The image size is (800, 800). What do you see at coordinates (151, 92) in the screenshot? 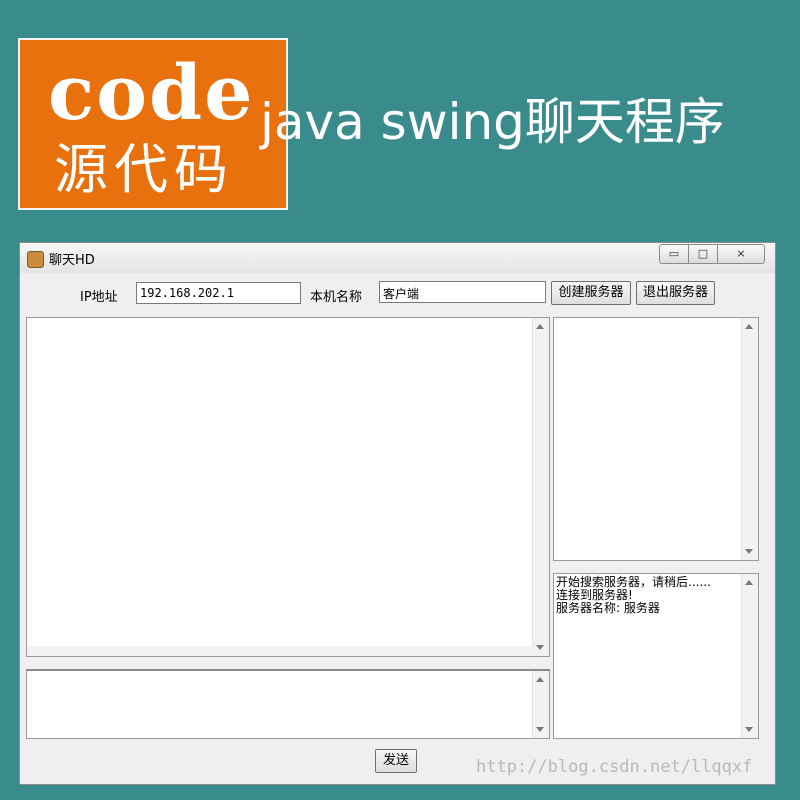
I see `logo-word: code` at bounding box center [151, 92].